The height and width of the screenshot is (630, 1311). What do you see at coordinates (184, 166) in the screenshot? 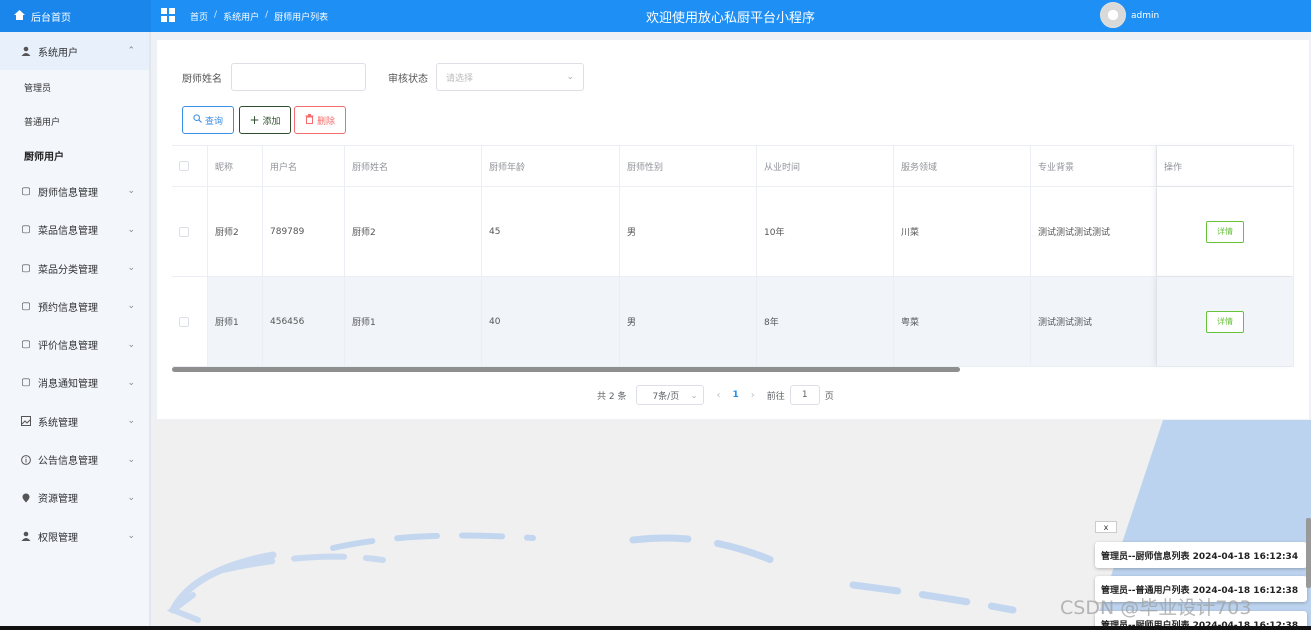
I see `select-all-checkbox` at bounding box center [184, 166].